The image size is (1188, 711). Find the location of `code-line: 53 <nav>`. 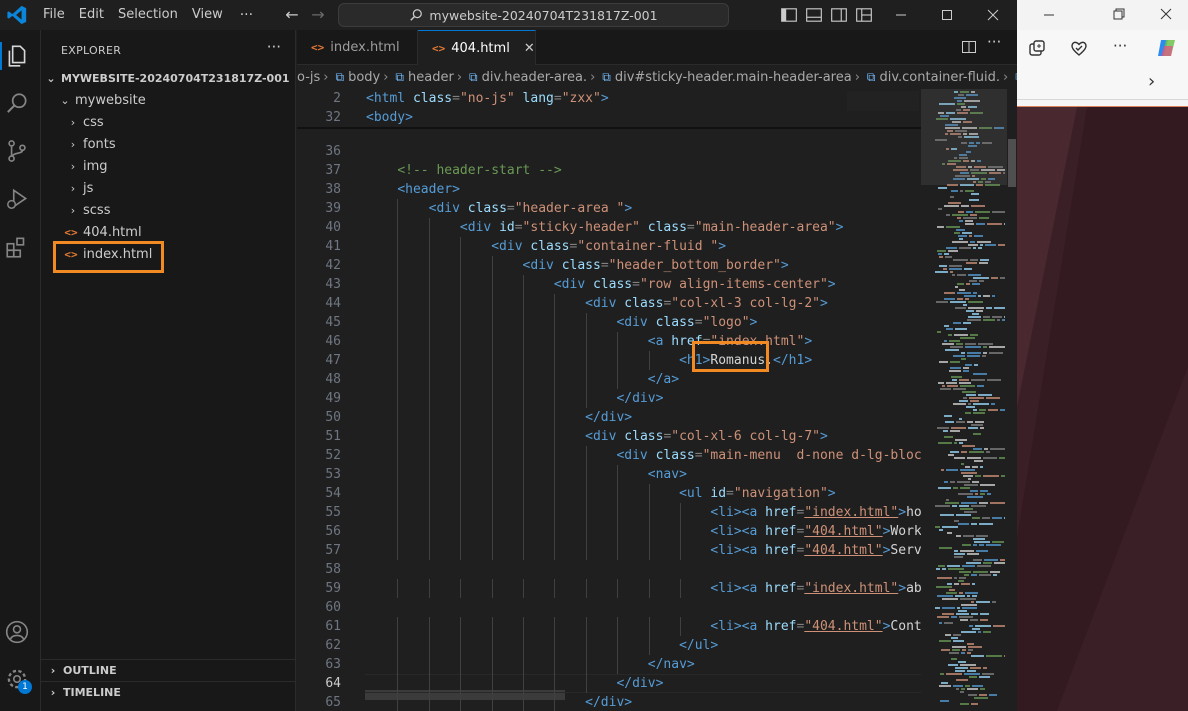

code-line: 53 <nav> is located at coordinates (609, 474).